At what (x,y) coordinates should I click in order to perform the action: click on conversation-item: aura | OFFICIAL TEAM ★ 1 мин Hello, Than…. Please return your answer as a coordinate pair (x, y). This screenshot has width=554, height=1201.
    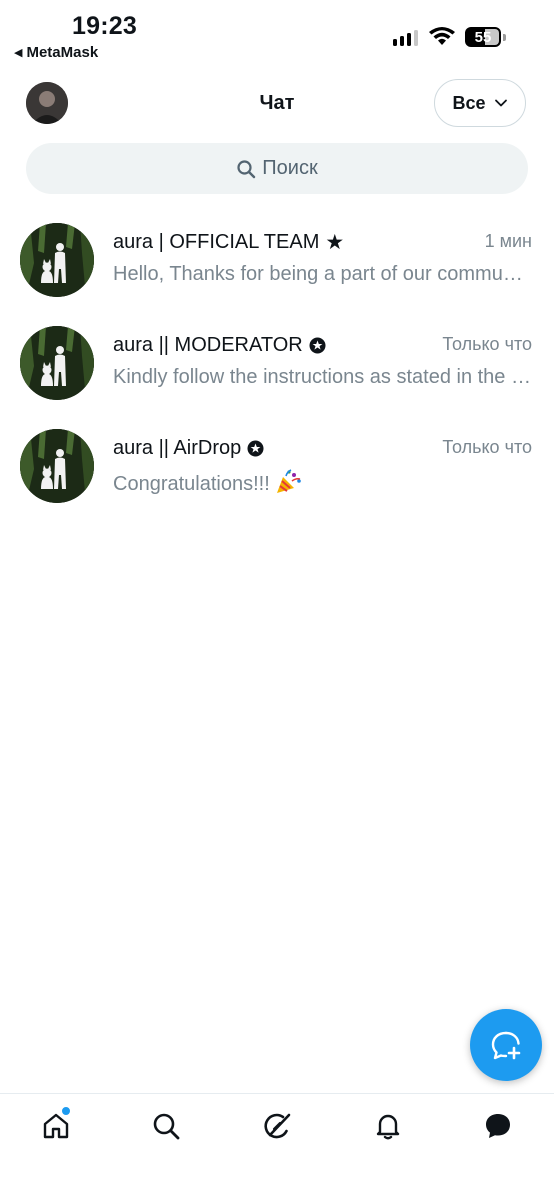
    Looking at the image, I should click on (277, 273).